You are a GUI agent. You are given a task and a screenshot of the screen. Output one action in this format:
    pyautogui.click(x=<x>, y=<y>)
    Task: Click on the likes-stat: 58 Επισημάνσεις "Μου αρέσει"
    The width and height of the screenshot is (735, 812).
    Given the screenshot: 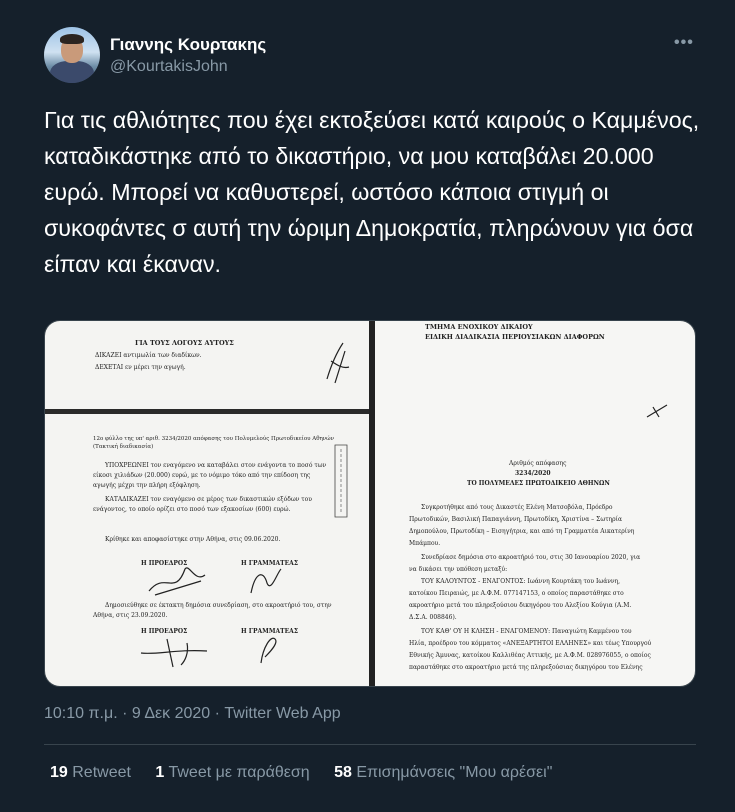 What is the action you would take?
    pyautogui.click(x=443, y=772)
    